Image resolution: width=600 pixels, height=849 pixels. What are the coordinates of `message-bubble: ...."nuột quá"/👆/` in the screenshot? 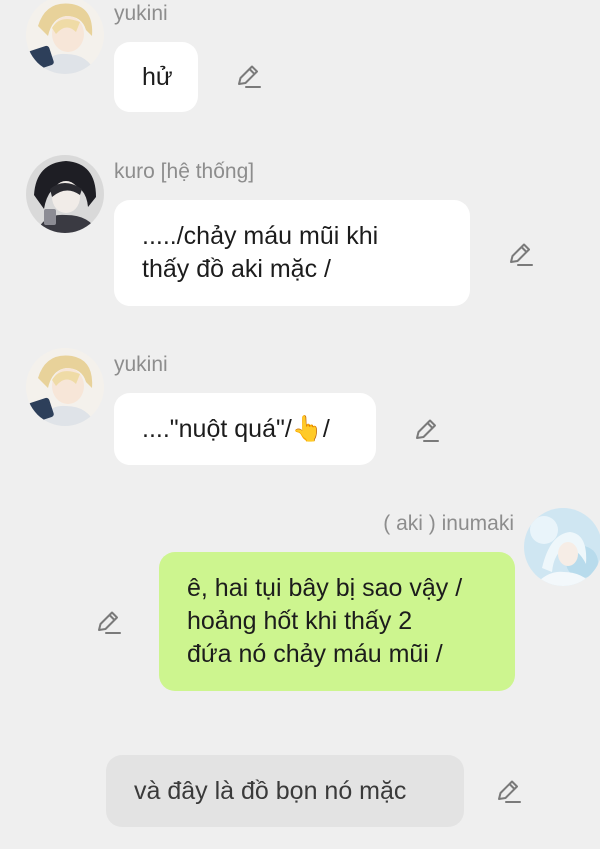 It's located at (245, 429).